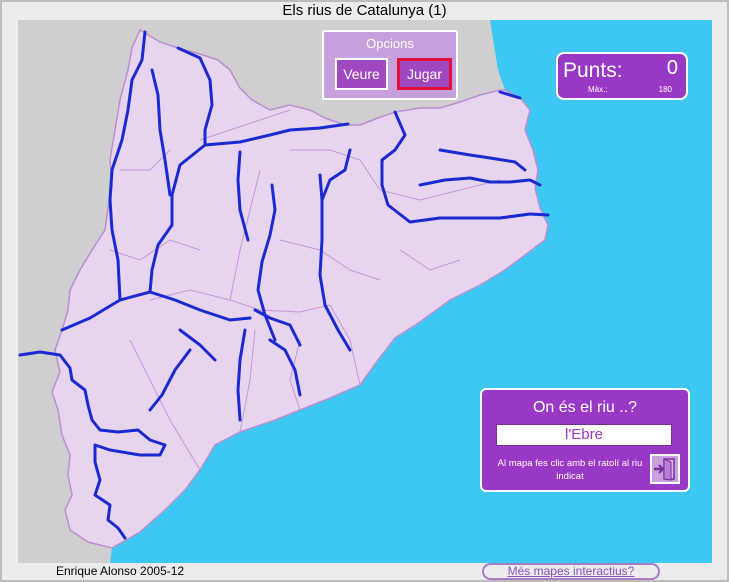 This screenshot has height=582, width=729. I want to click on more-maps-link: Més mapes interactius?, so click(571, 571).